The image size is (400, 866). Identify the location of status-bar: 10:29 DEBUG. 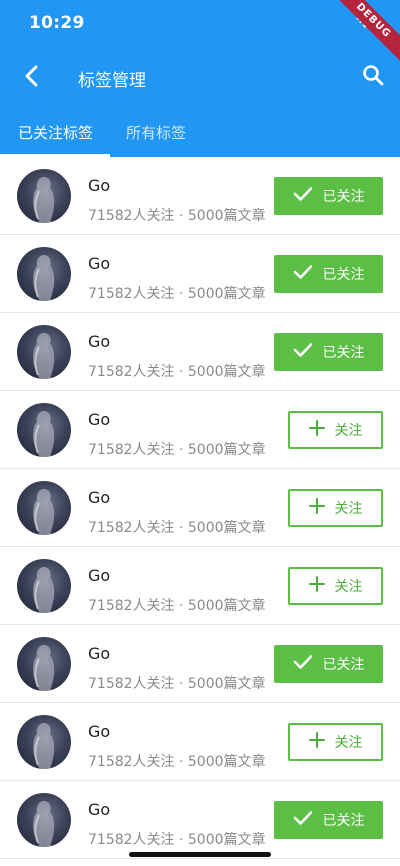
(200, 33).